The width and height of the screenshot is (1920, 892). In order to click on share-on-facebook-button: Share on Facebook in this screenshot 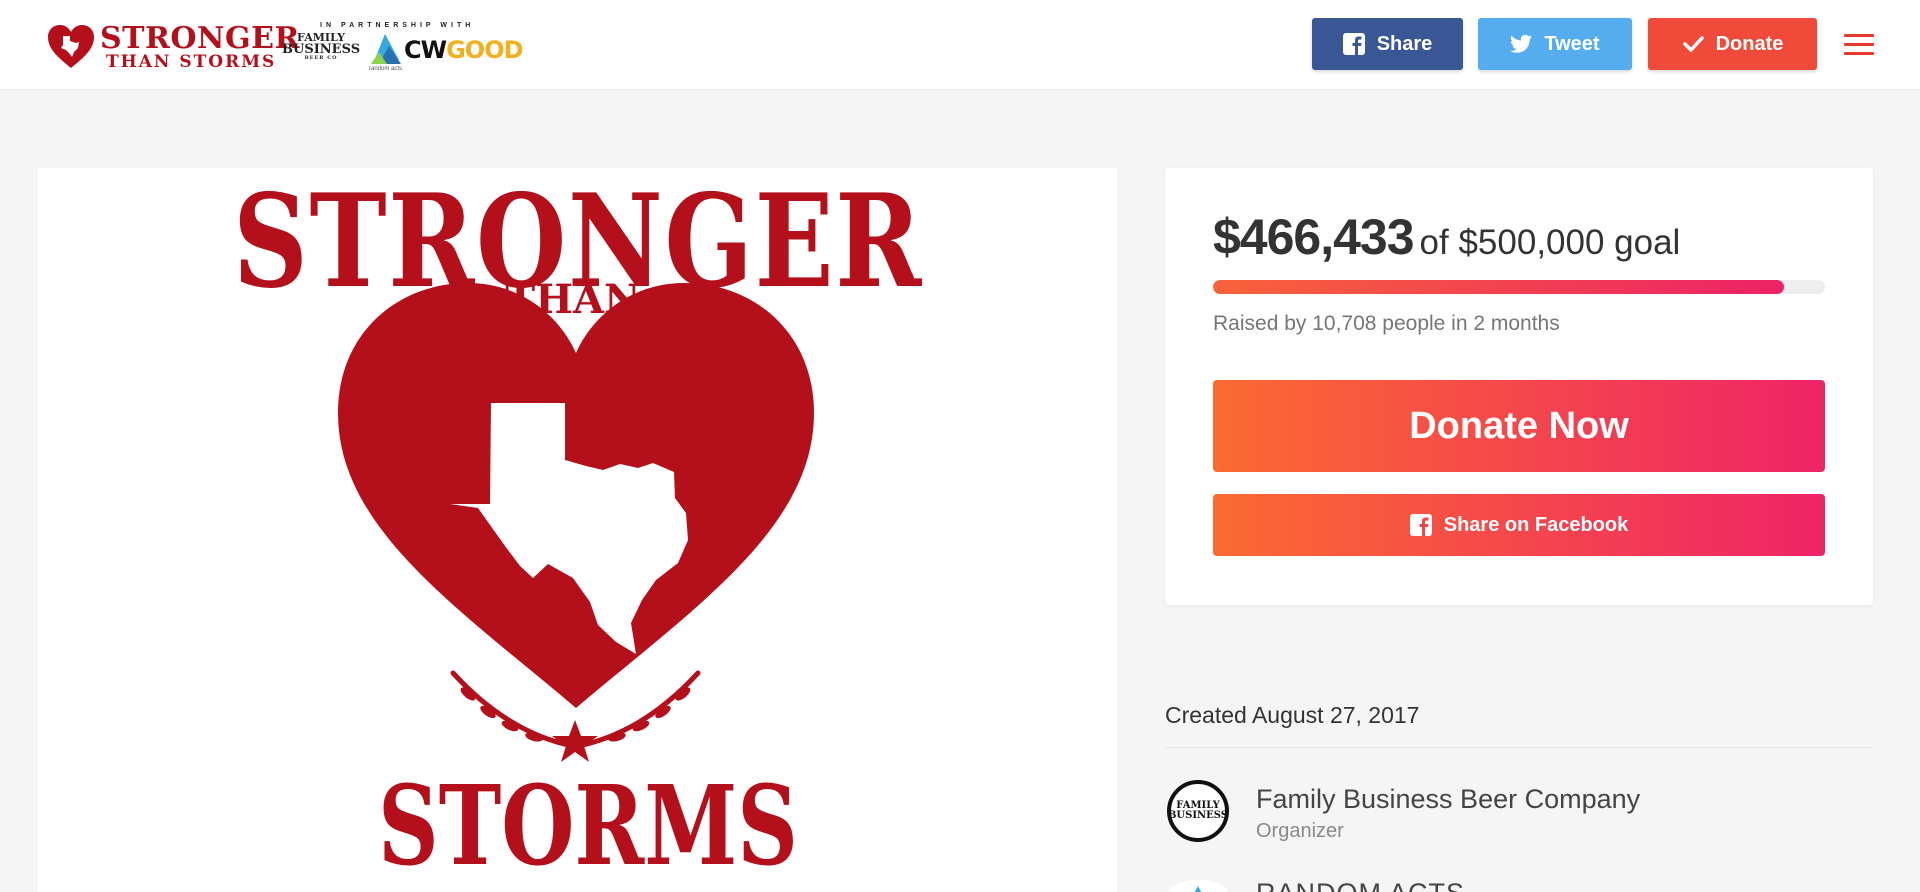, I will do `click(1519, 525)`.